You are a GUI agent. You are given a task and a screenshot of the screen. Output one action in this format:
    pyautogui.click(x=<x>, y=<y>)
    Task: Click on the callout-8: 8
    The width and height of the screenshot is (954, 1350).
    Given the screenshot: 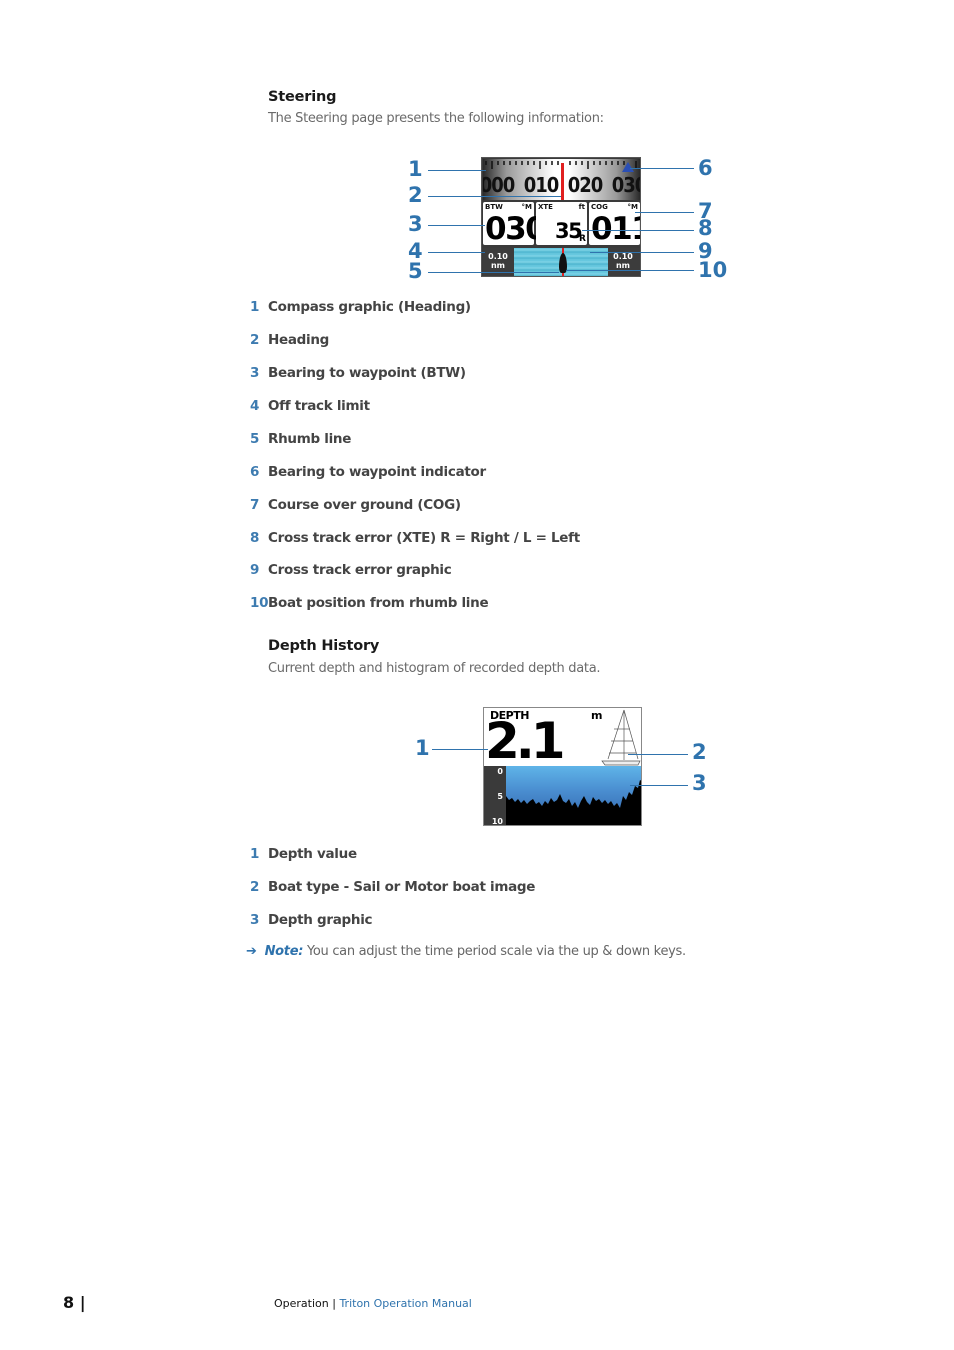 What is the action you would take?
    pyautogui.click(x=705, y=228)
    